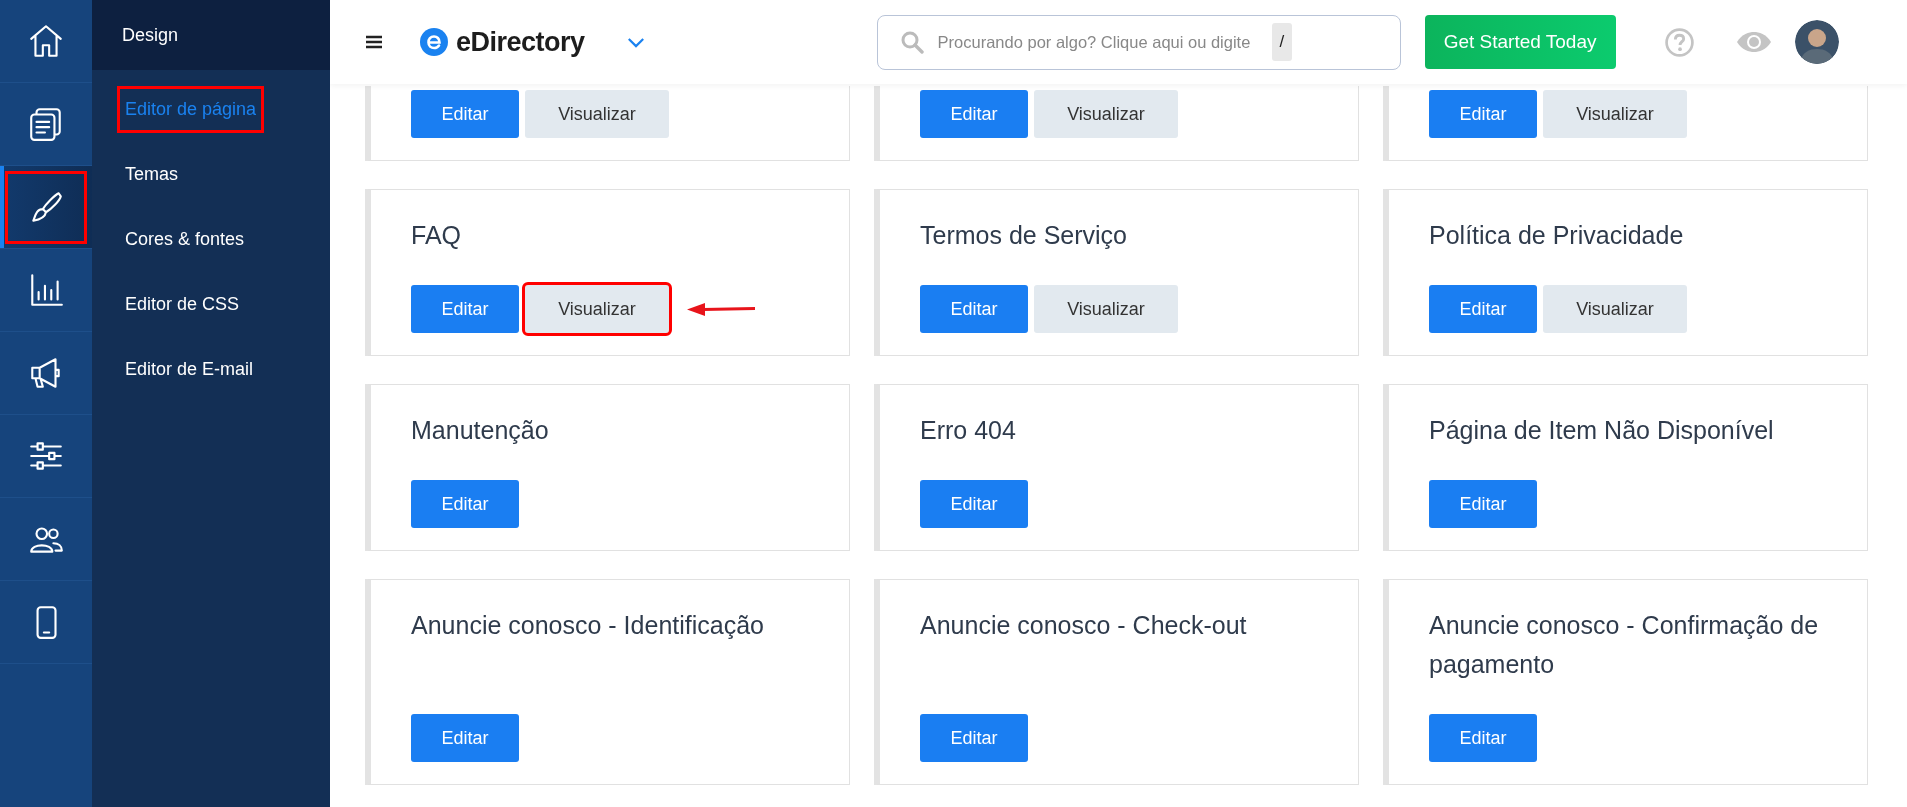 This screenshot has width=1907, height=807. What do you see at coordinates (1816, 42) in the screenshot?
I see `avatar` at bounding box center [1816, 42].